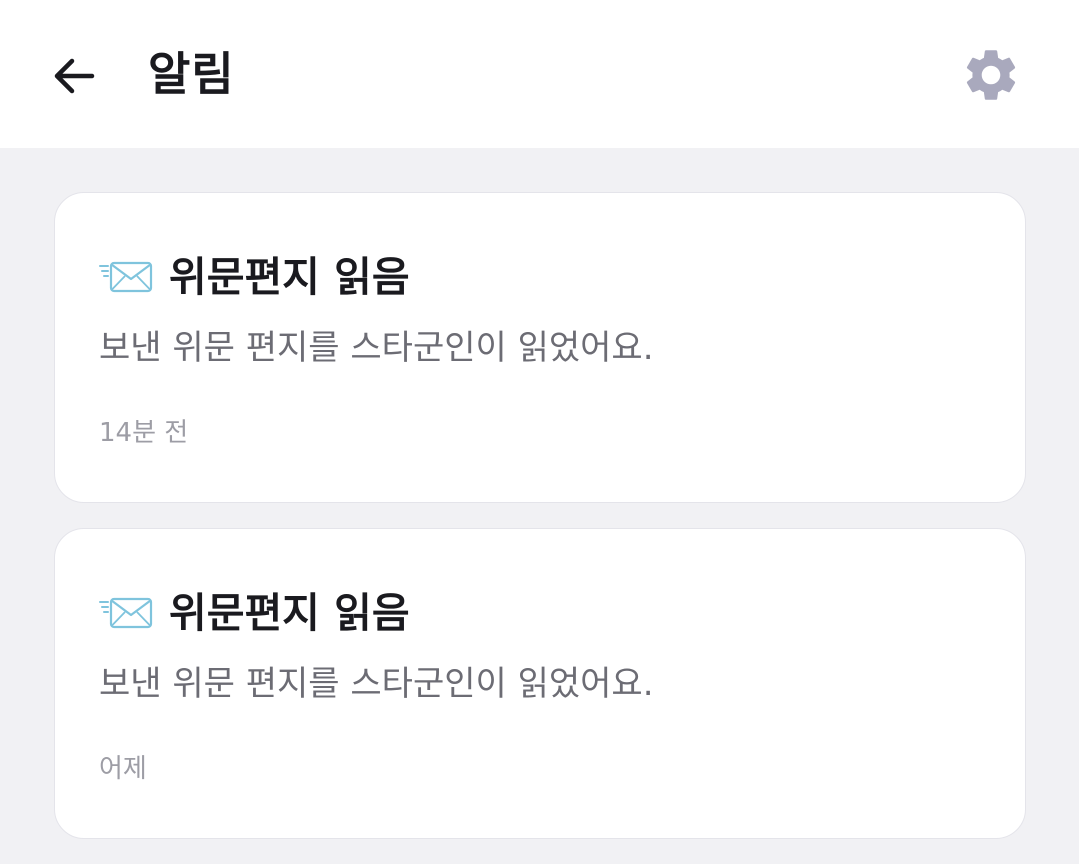  Describe the element at coordinates (123, 769) in the screenshot. I see `notification-time: 어제` at that location.